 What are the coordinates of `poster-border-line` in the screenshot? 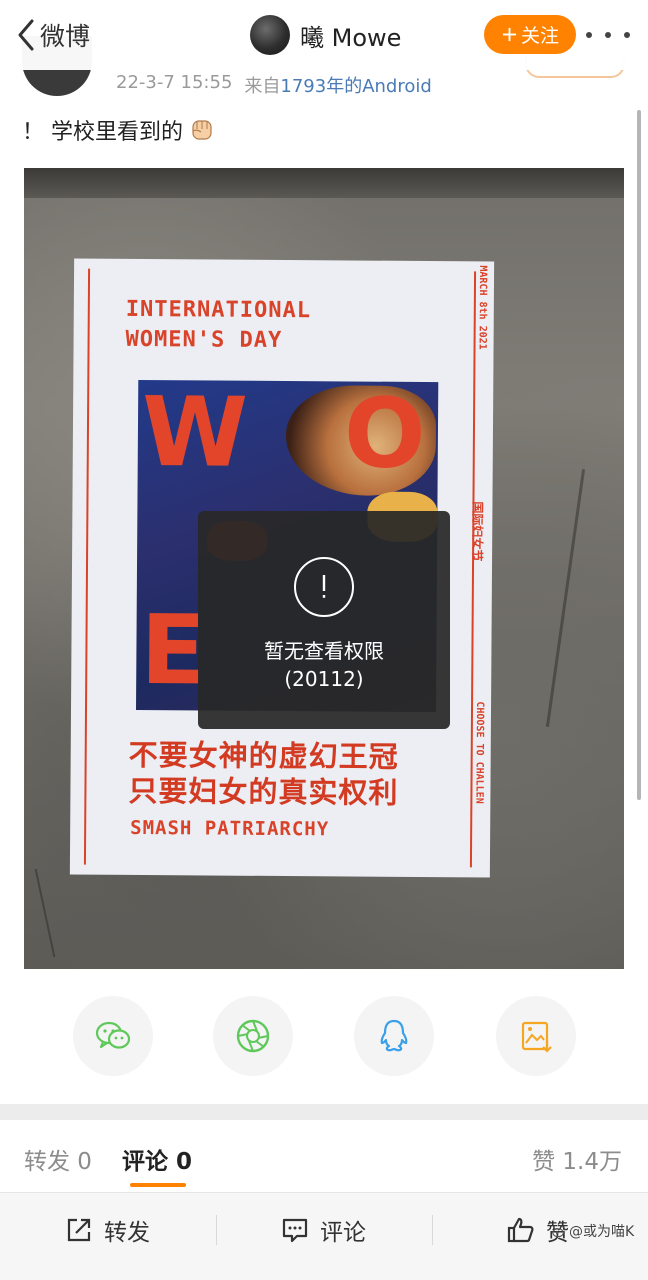 It's located at (87, 566).